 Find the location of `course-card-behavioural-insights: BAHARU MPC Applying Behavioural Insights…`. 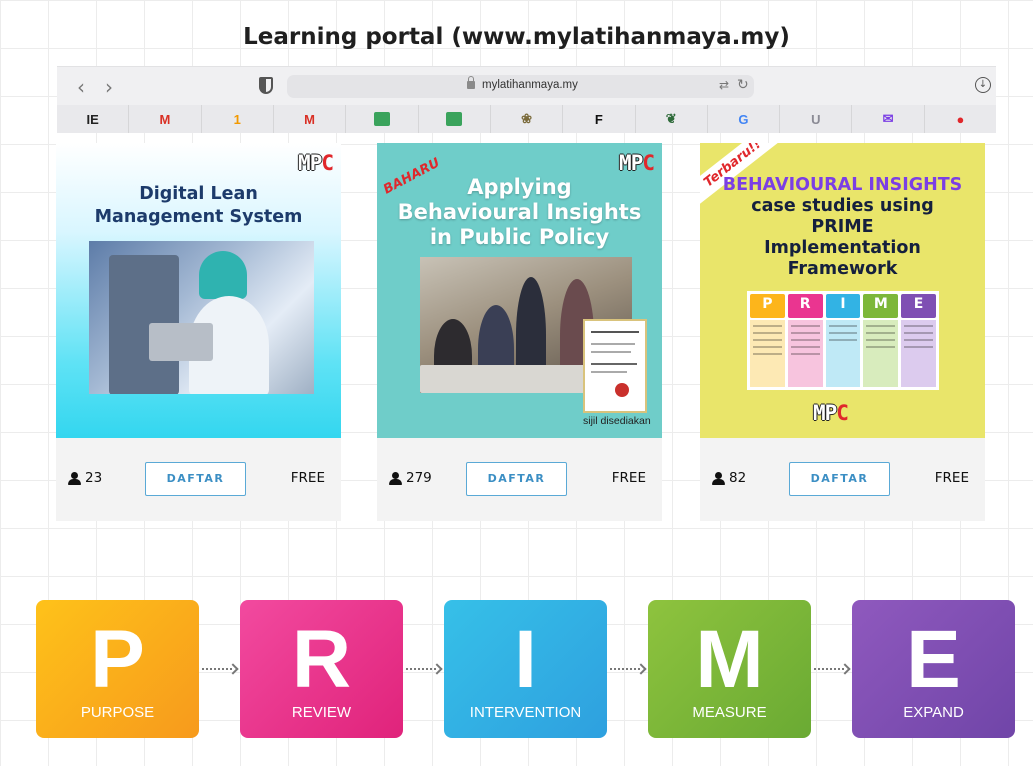

course-card-behavioural-insights: BAHARU MPC Applying Behavioural Insights… is located at coordinates (519, 332).